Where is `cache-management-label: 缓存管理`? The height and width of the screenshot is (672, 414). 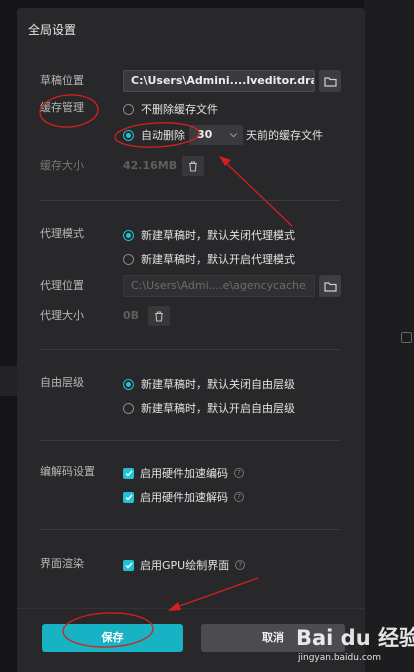 cache-management-label: 缓存管理 is located at coordinates (62, 107).